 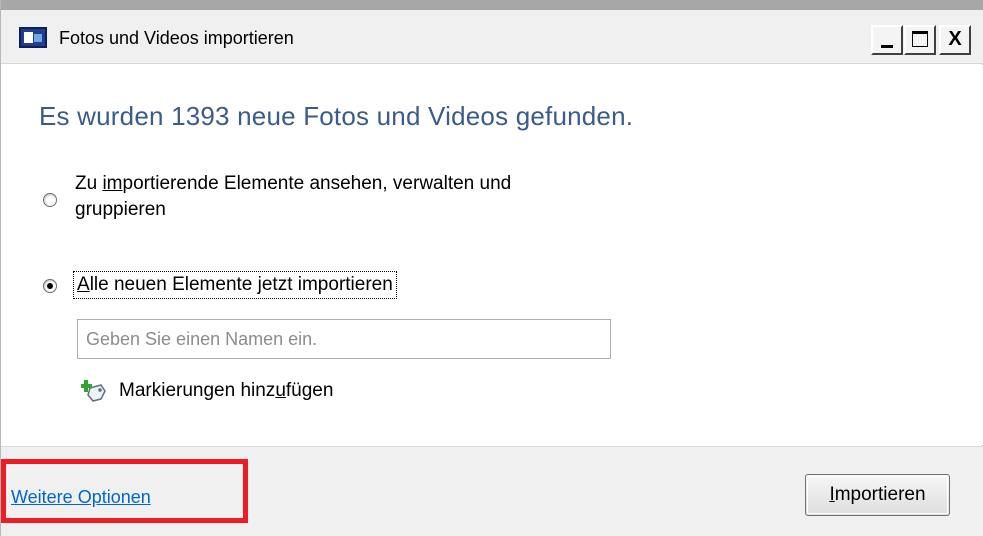 I want to click on maximize-button, so click(x=920, y=40).